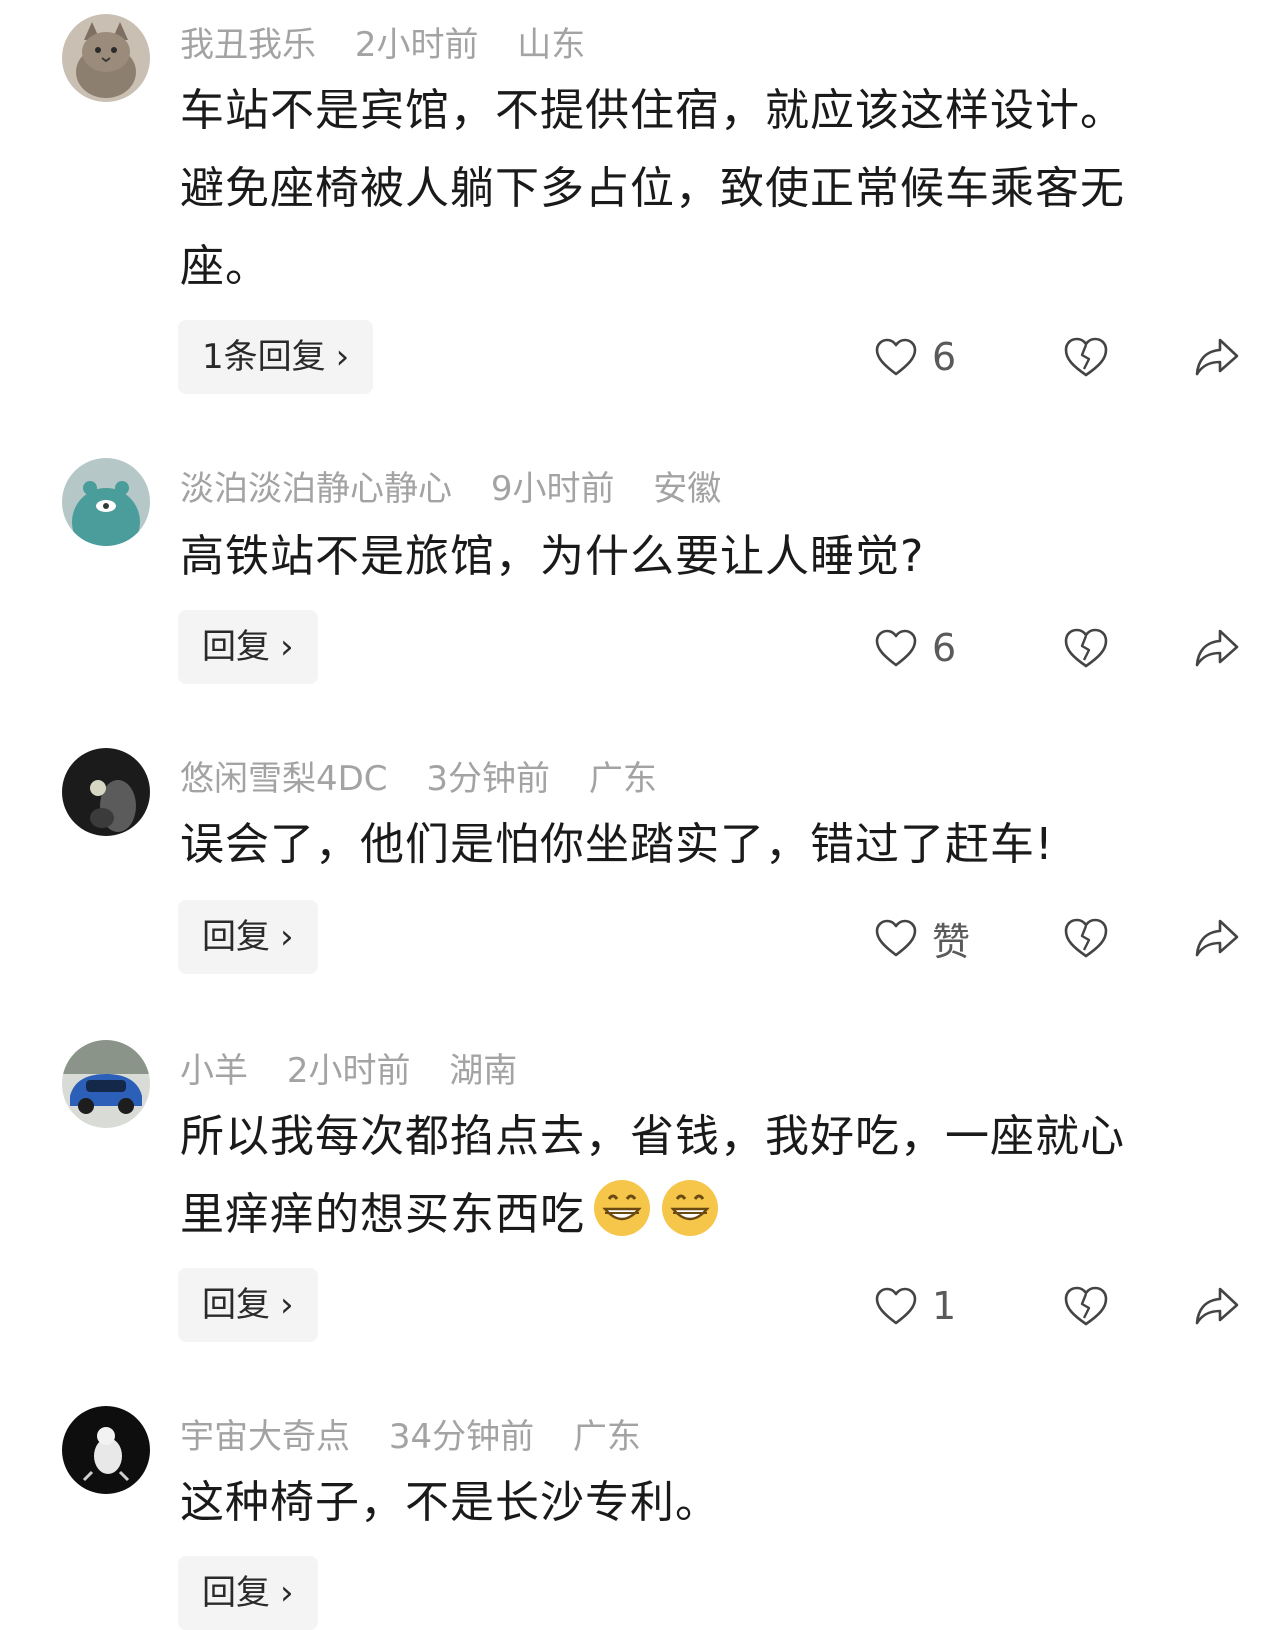 The width and height of the screenshot is (1280, 1630). What do you see at coordinates (552, 489) in the screenshot?
I see `comment-time: 9小时前` at bounding box center [552, 489].